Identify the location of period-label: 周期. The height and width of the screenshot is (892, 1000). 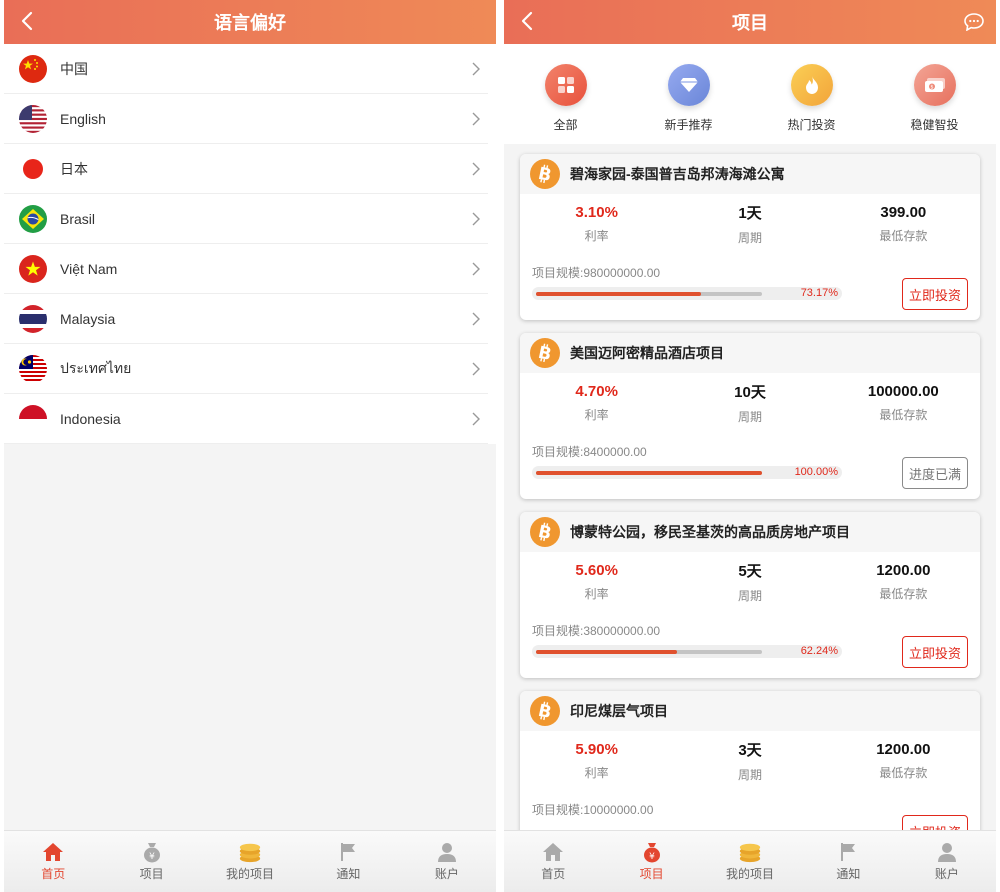
(749, 596).